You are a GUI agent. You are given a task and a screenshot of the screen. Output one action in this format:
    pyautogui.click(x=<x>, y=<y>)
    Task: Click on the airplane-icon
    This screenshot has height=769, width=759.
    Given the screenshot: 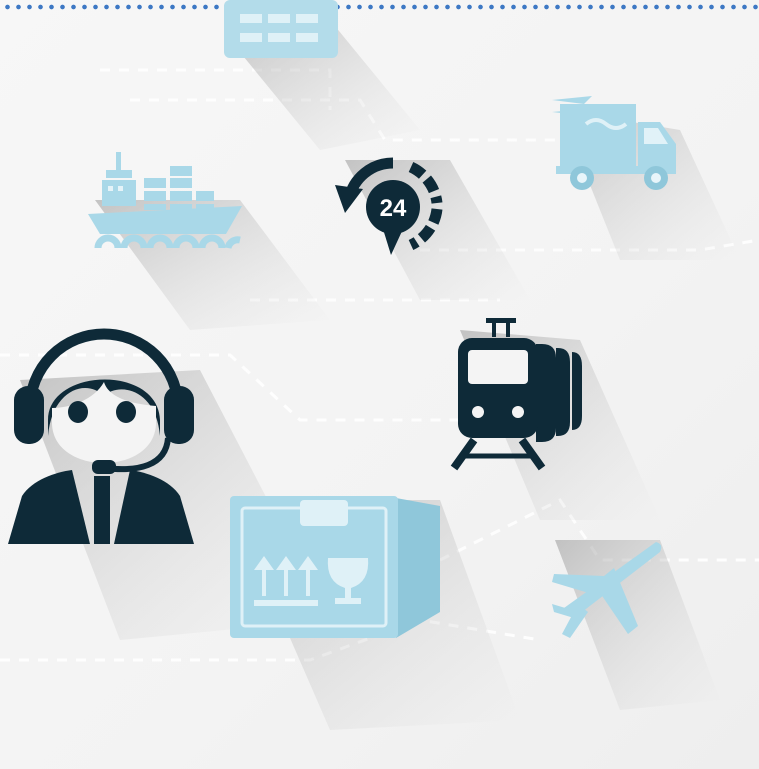 What is the action you would take?
    pyautogui.click(x=607, y=590)
    